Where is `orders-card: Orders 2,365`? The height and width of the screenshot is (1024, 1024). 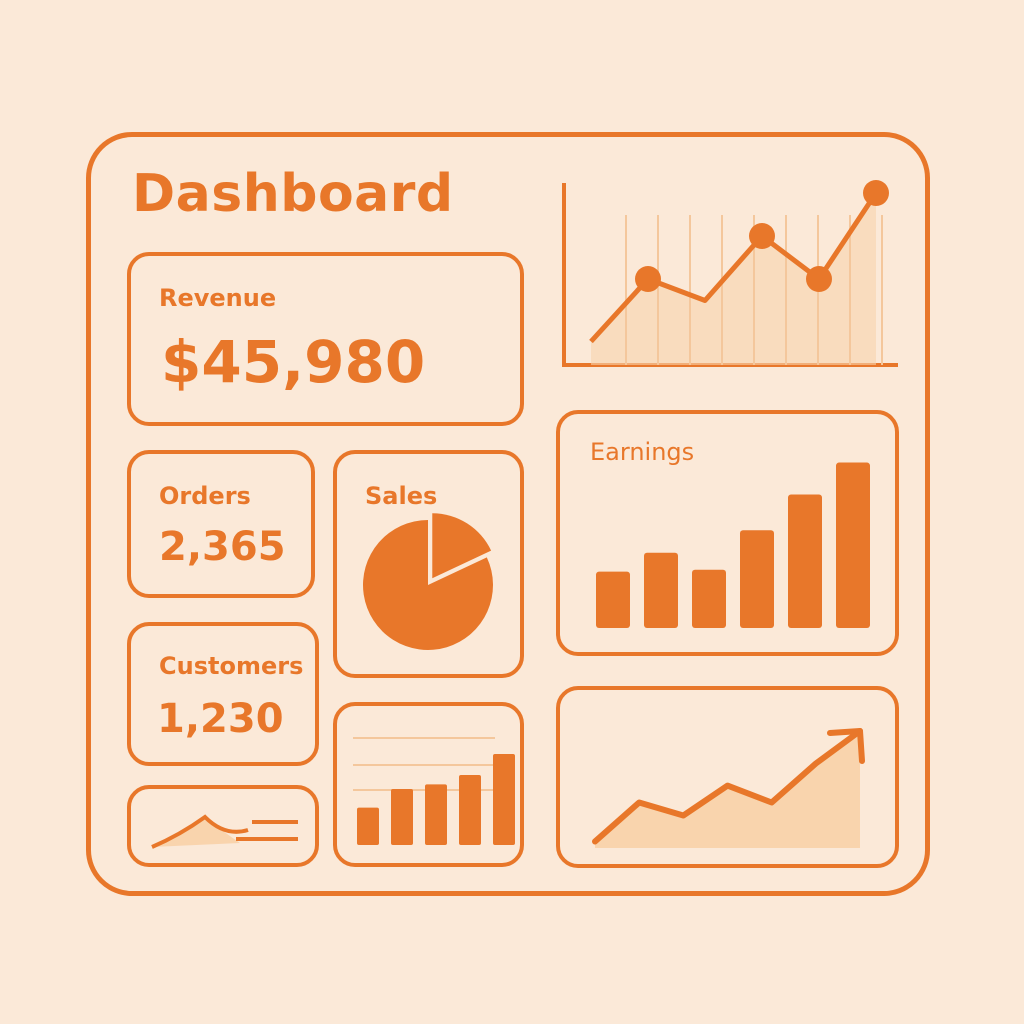
orders-card: Orders 2,365 is located at coordinates (221, 524).